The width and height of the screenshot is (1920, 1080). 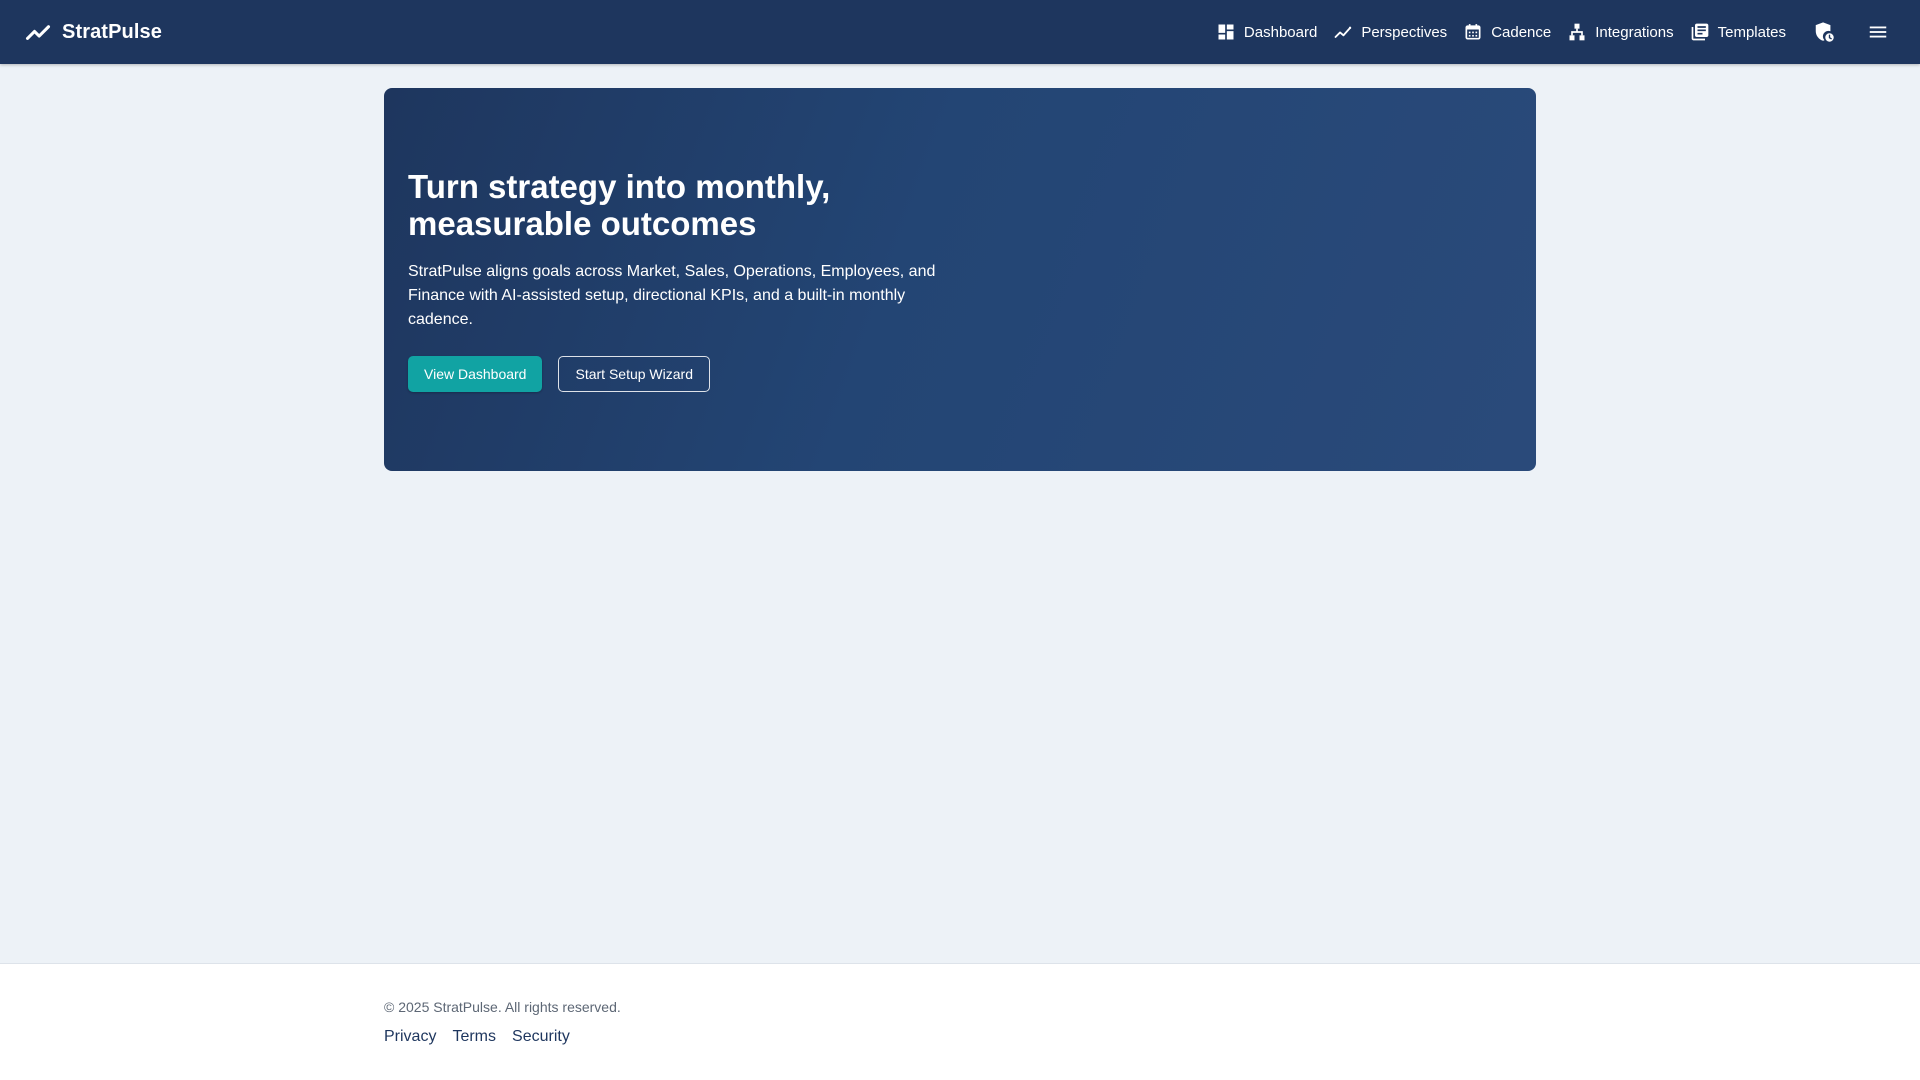 What do you see at coordinates (502, 1037) in the screenshot?
I see `footer-links: Privacy Terms Security` at bounding box center [502, 1037].